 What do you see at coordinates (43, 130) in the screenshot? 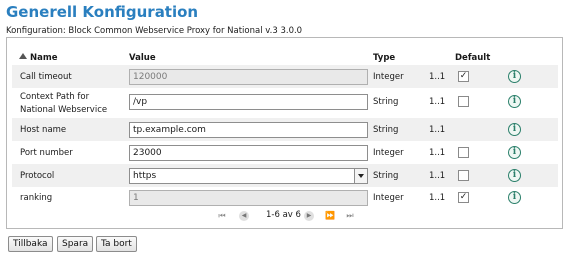
I see `param-name: Host name` at bounding box center [43, 130].